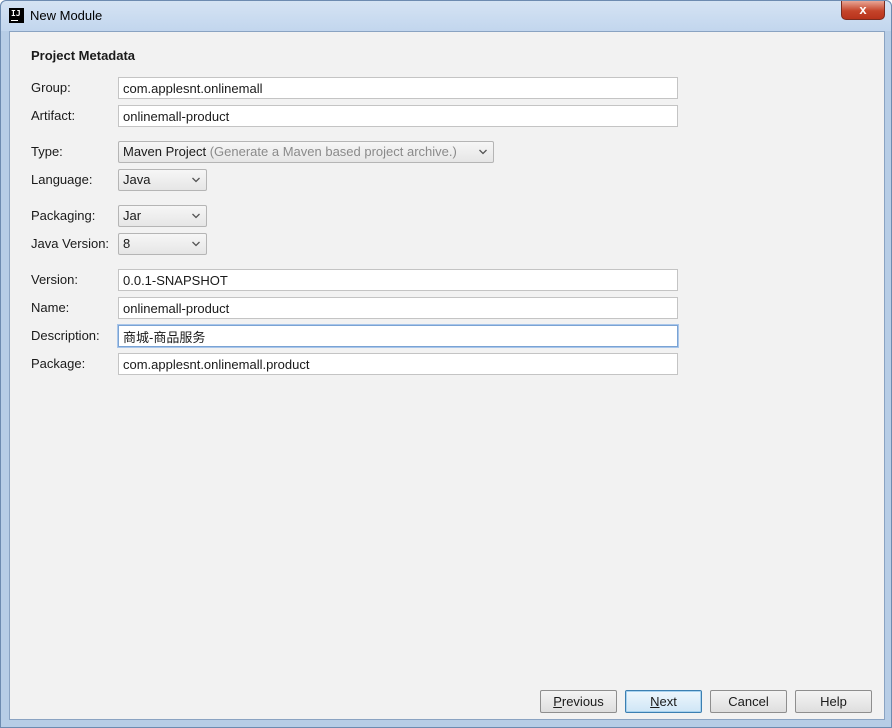 The height and width of the screenshot is (728, 892). What do you see at coordinates (655, 701) in the screenshot?
I see `next-mnemonic: N` at bounding box center [655, 701].